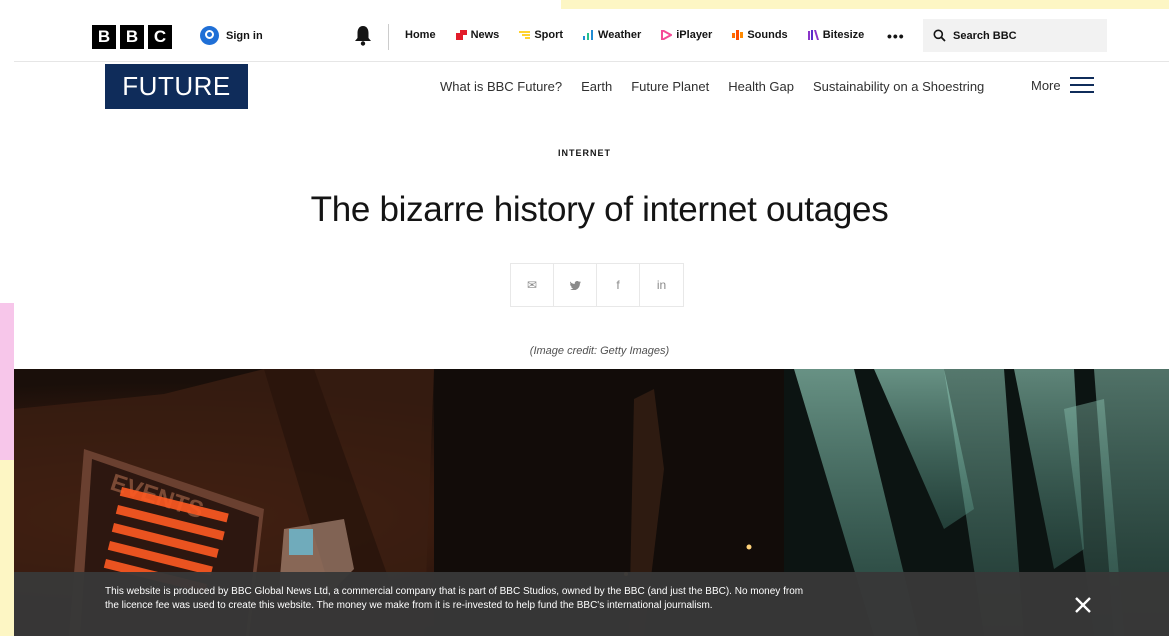  Describe the element at coordinates (209, 35) in the screenshot. I see `account-icon` at that location.